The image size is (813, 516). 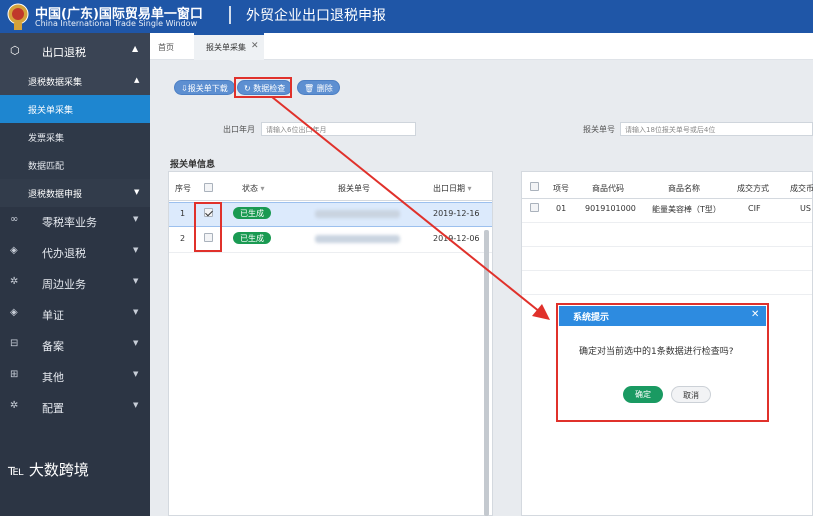 I want to click on dialog-message: 确定对当前选中的1条数据进行检查吗?, so click(x=656, y=352).